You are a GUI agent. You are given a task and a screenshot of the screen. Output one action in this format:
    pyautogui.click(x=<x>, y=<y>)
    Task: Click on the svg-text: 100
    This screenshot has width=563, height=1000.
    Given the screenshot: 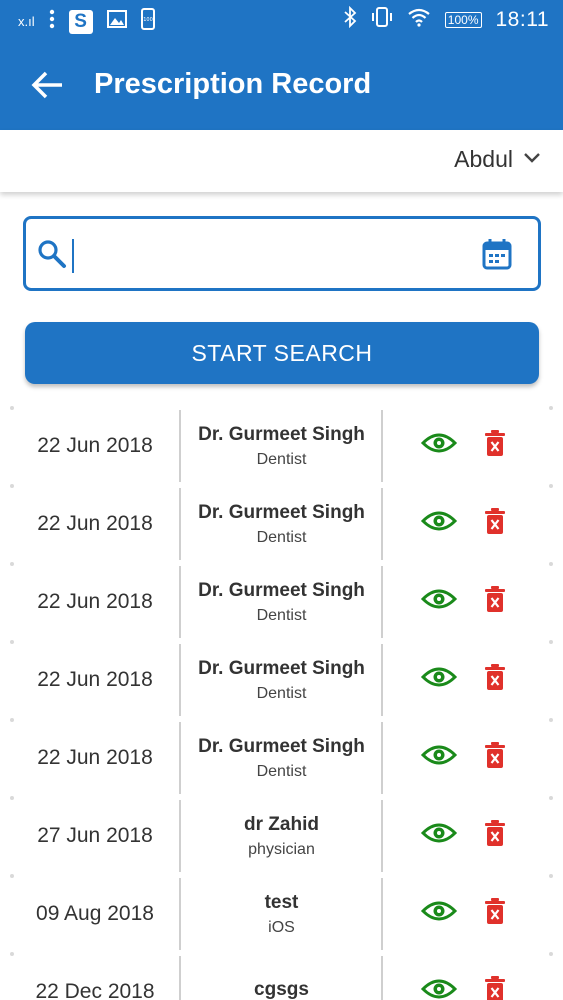 What is the action you would take?
    pyautogui.click(x=148, y=20)
    